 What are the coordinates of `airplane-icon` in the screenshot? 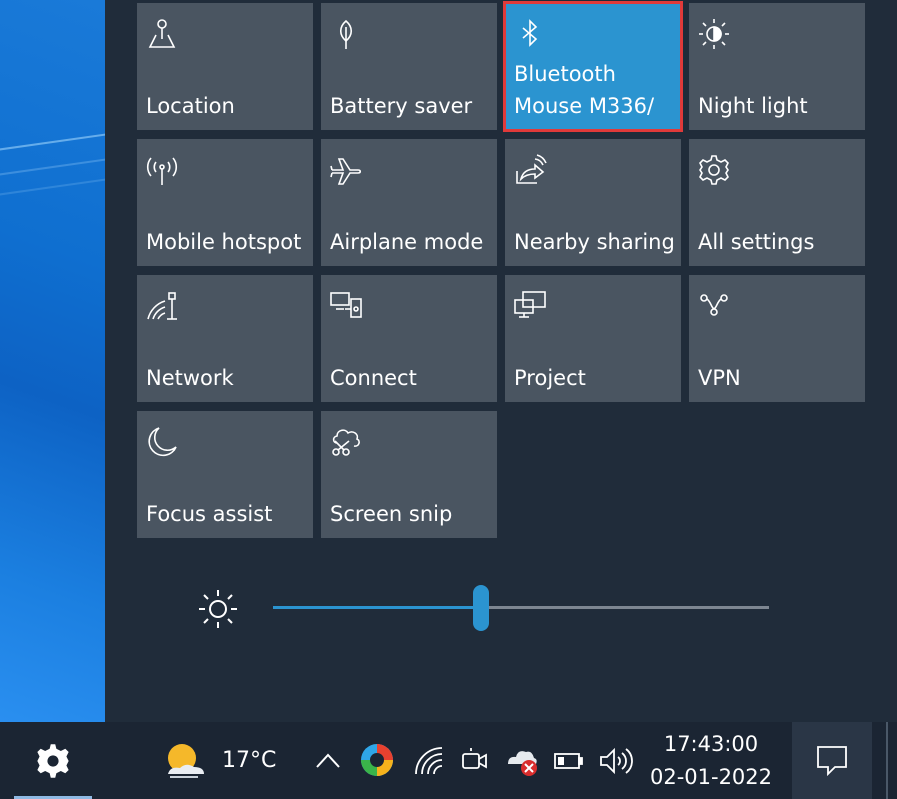 It's located at (346, 170).